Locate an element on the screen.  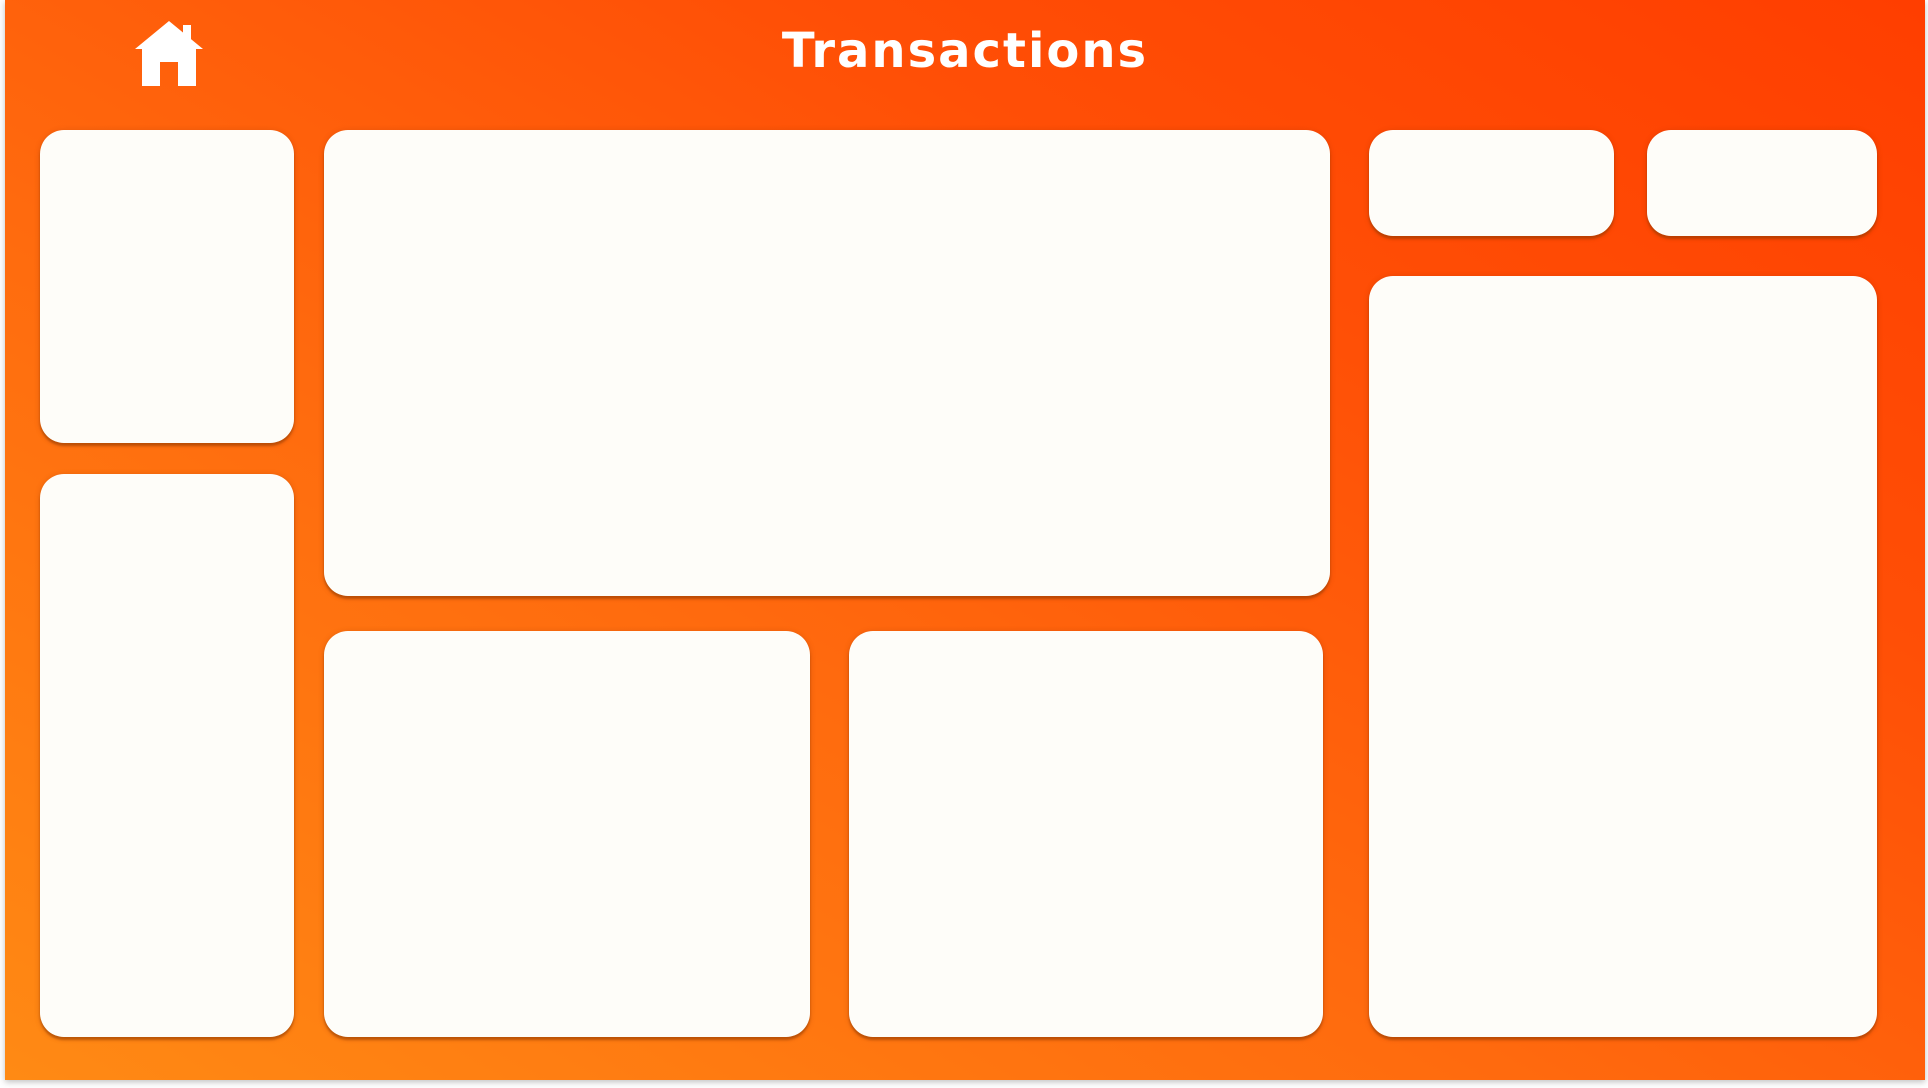
panel-center-bottom-right is located at coordinates (1086, 834).